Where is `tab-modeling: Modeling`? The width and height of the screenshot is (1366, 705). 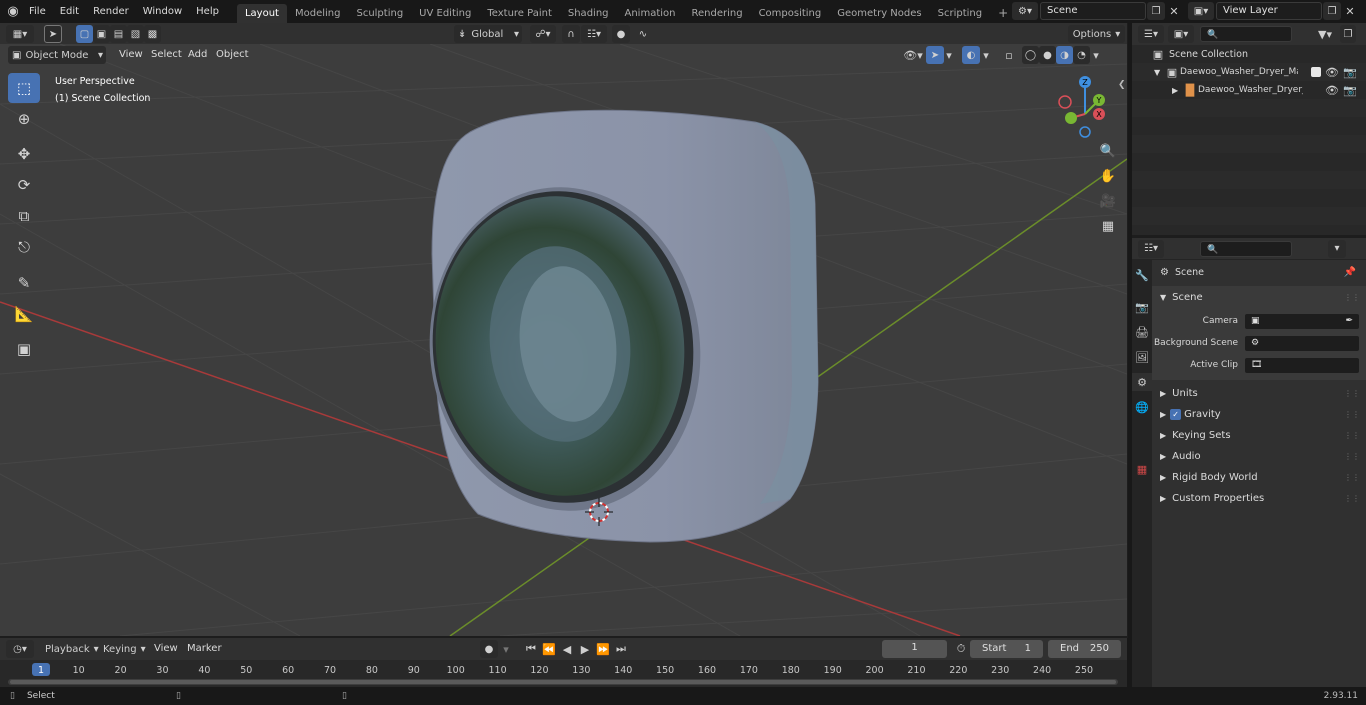
tab-modeling: Modeling is located at coordinates (318, 13).